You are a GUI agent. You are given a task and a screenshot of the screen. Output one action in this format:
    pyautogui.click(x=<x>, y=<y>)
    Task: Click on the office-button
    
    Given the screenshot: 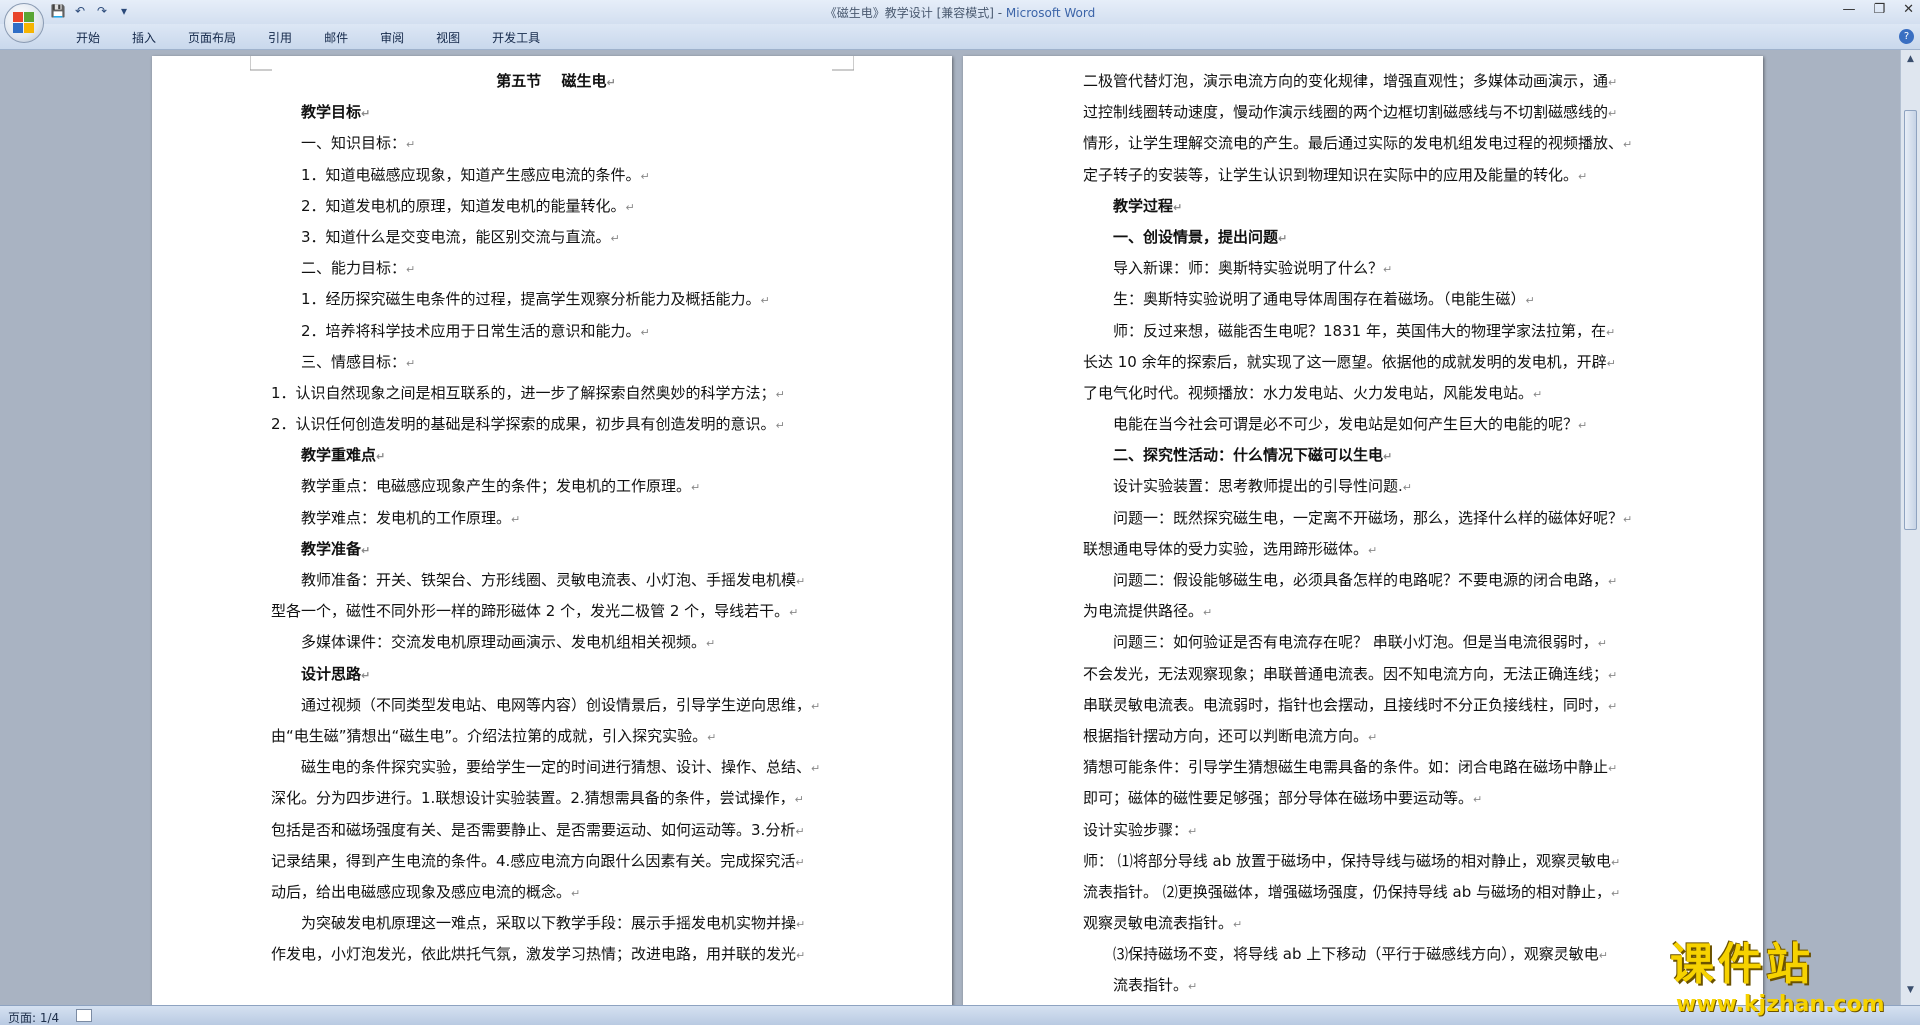 What is the action you would take?
    pyautogui.click(x=24, y=23)
    